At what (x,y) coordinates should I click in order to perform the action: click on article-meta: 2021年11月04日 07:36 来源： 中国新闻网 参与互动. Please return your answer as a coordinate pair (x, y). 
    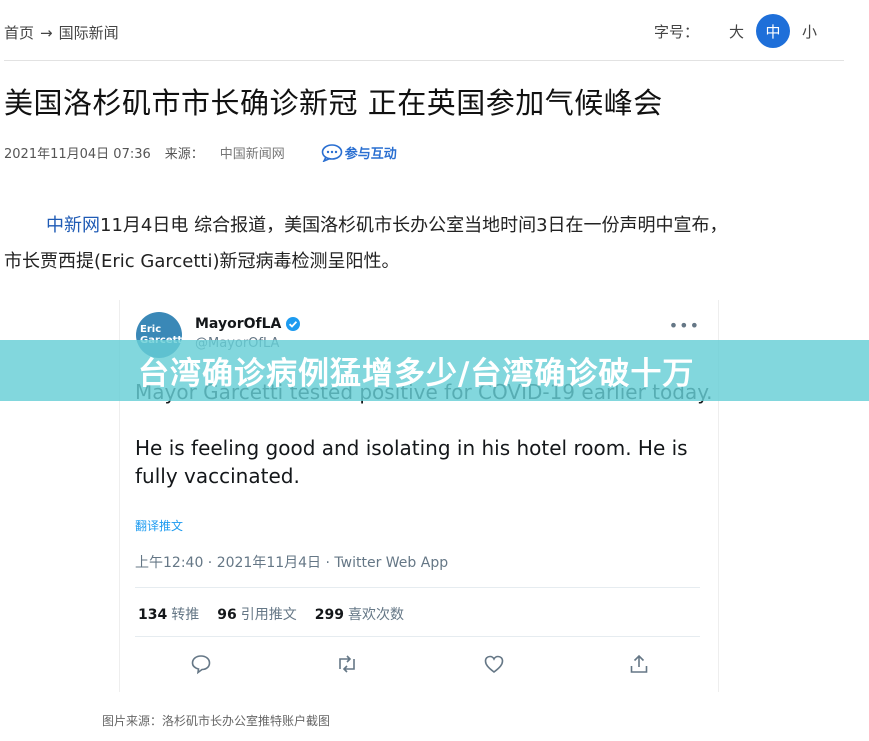
    Looking at the image, I should click on (200, 152).